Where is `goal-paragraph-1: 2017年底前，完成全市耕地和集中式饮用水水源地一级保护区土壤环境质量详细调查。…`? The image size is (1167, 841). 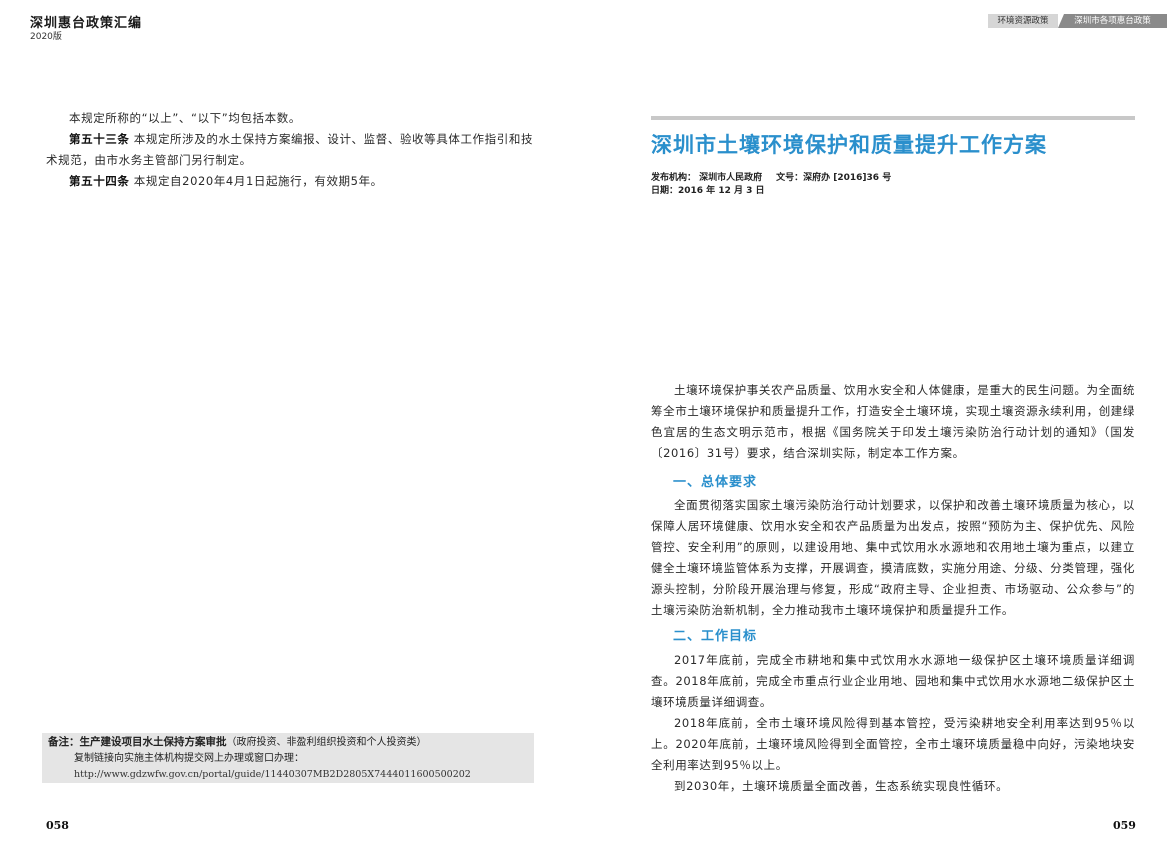 goal-paragraph-1: 2017年底前，完成全市耕地和集中式饮用水水源地一级保护区土壤环境质量详细调查。… is located at coordinates (893, 681).